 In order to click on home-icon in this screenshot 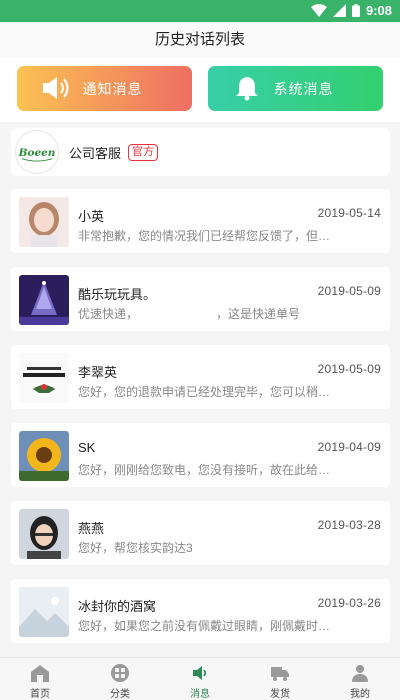, I will do `click(40, 673)`.